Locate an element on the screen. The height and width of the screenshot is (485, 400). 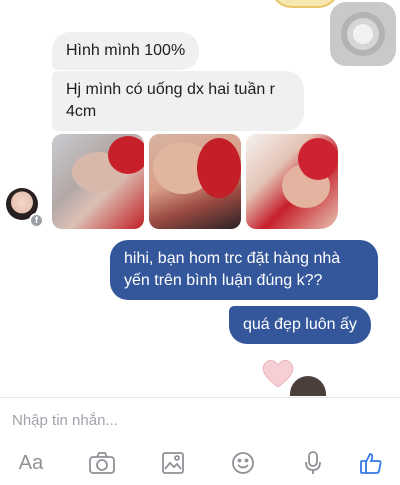
like-icon is located at coordinates (371, 463).